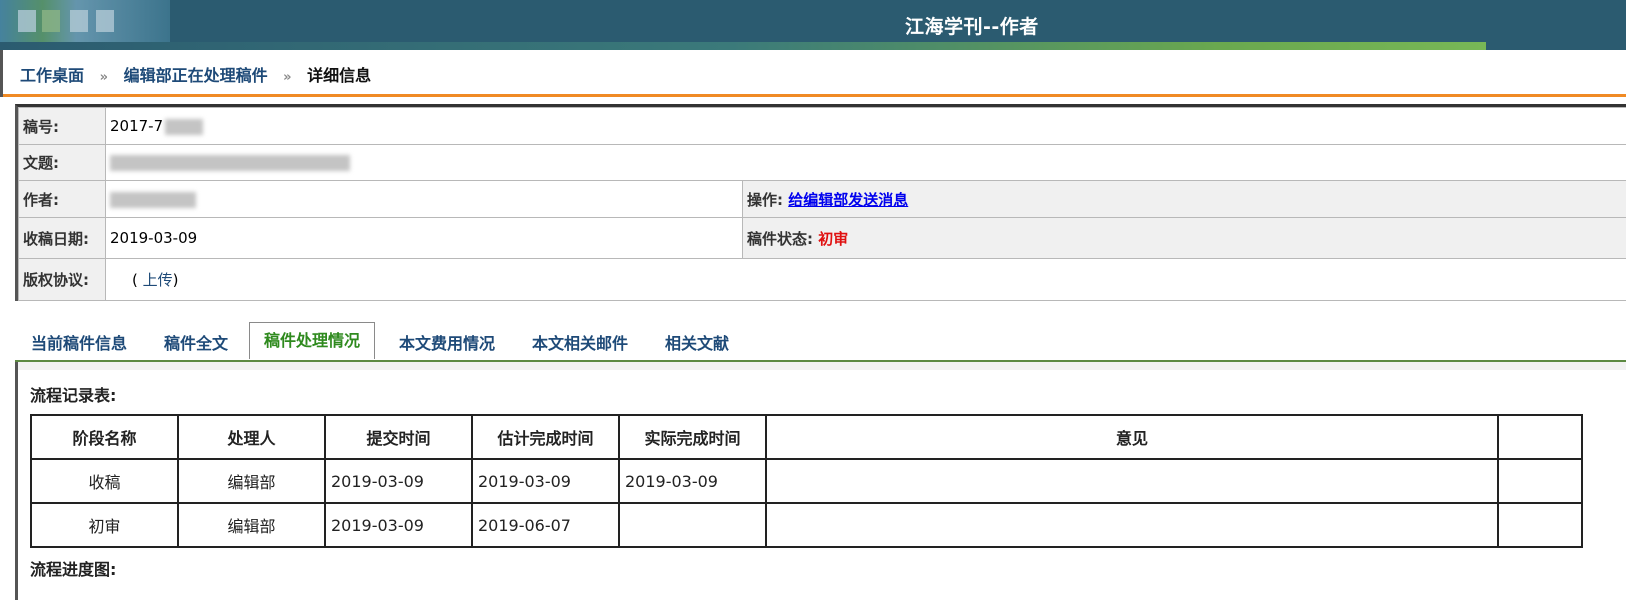 The height and width of the screenshot is (600, 1626). What do you see at coordinates (813, 24) in the screenshot?
I see `app-header: 江海学刊--作者` at bounding box center [813, 24].